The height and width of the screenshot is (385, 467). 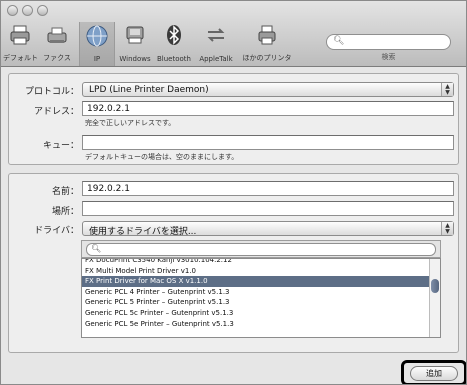 I want to click on scrollbar-thumb, so click(x=435, y=286).